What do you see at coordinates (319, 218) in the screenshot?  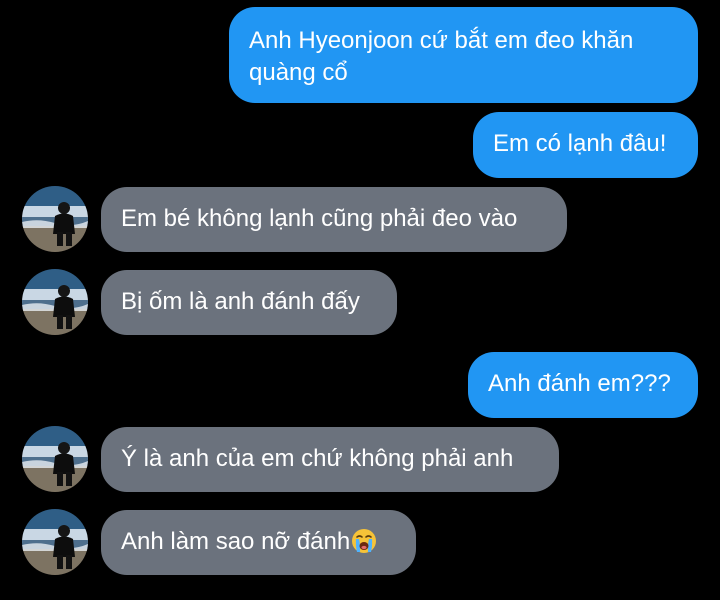 I see `message-text: Em bé không lạnh cũng phải đeo vào` at bounding box center [319, 218].